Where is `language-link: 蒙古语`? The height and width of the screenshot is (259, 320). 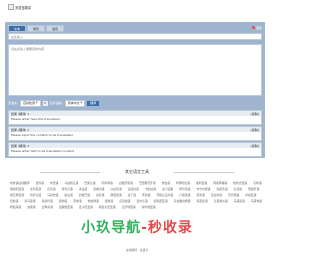 language-link: 蒙古语 is located at coordinates (68, 195).